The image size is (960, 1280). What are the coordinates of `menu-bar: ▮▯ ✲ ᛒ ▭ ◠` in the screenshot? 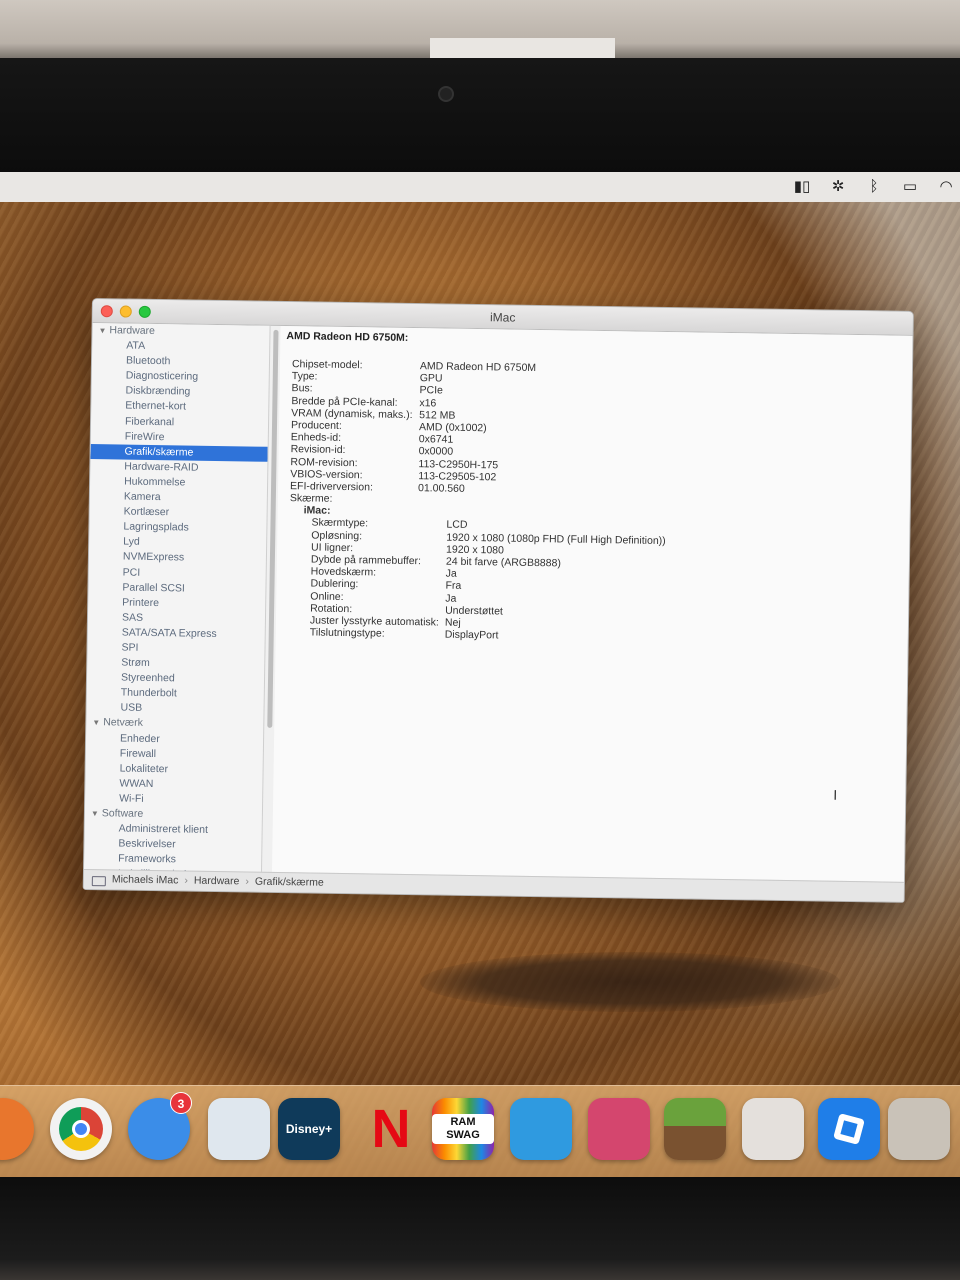 It's located at (480, 187).